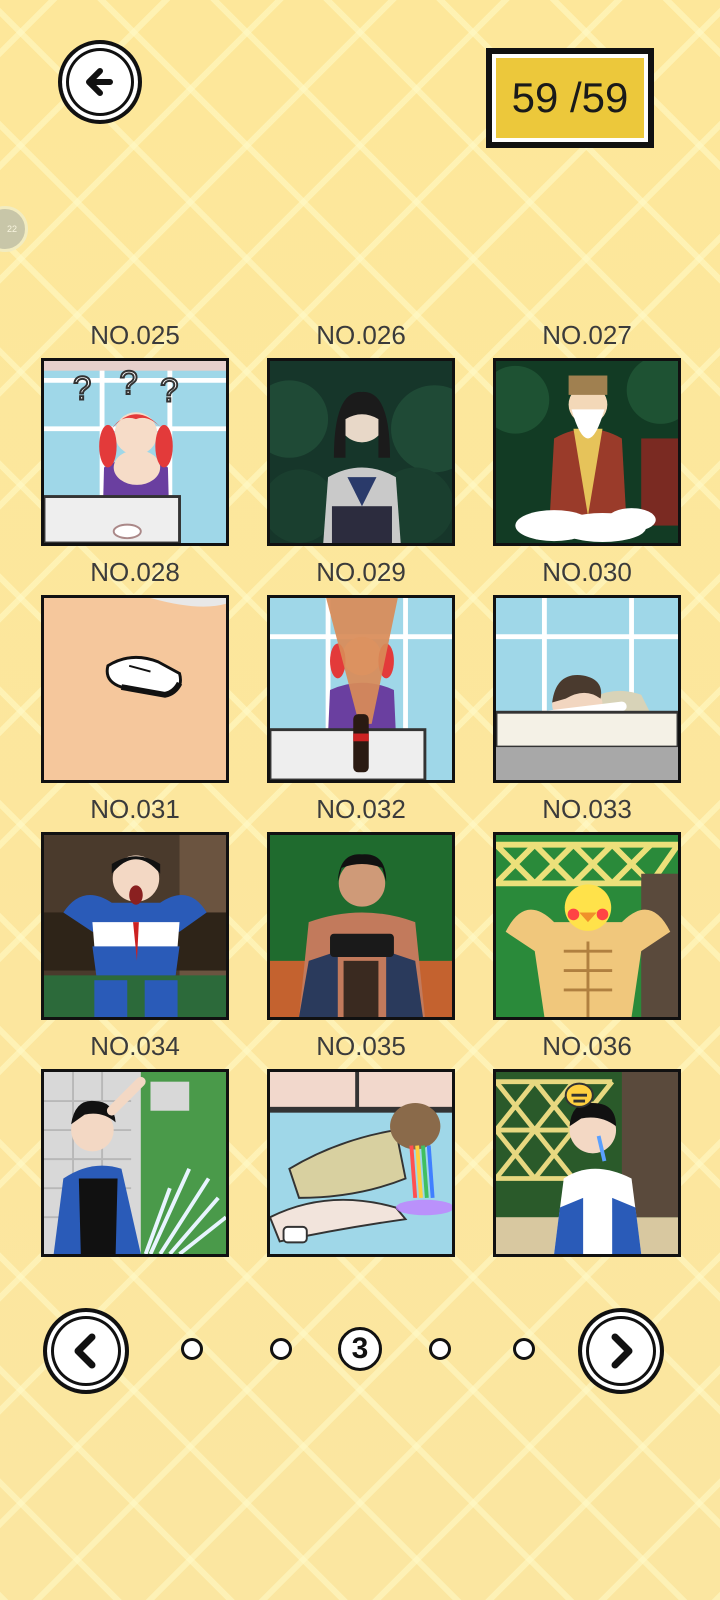 This screenshot has height=1600, width=720. I want to click on back-button, so click(100, 82).